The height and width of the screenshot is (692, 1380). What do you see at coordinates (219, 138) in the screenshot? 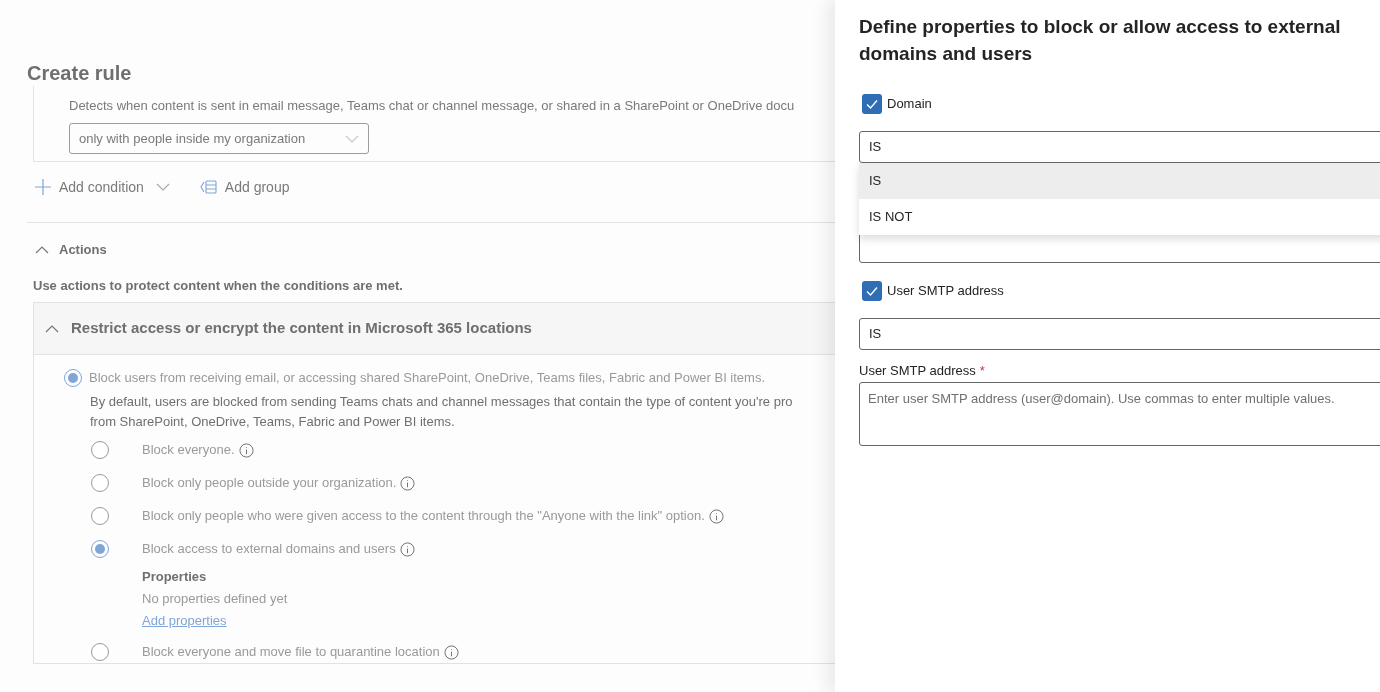
I see `condition-dropdown: only with people inside my organization` at bounding box center [219, 138].